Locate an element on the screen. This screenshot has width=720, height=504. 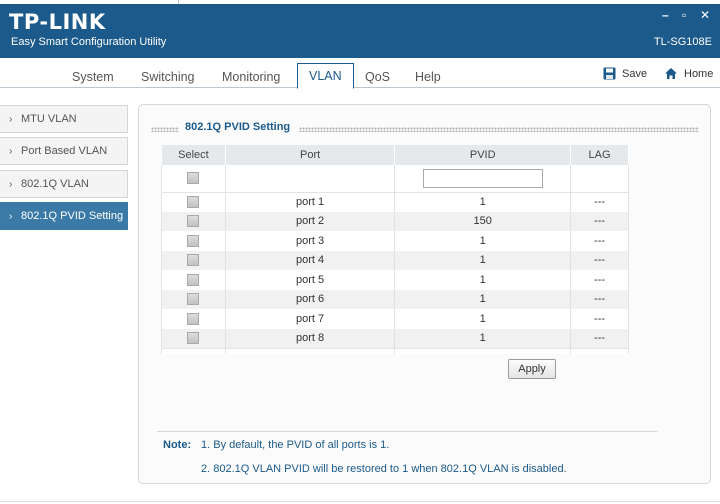
table-header-row: Select Port PVID LAG is located at coordinates (395, 155).